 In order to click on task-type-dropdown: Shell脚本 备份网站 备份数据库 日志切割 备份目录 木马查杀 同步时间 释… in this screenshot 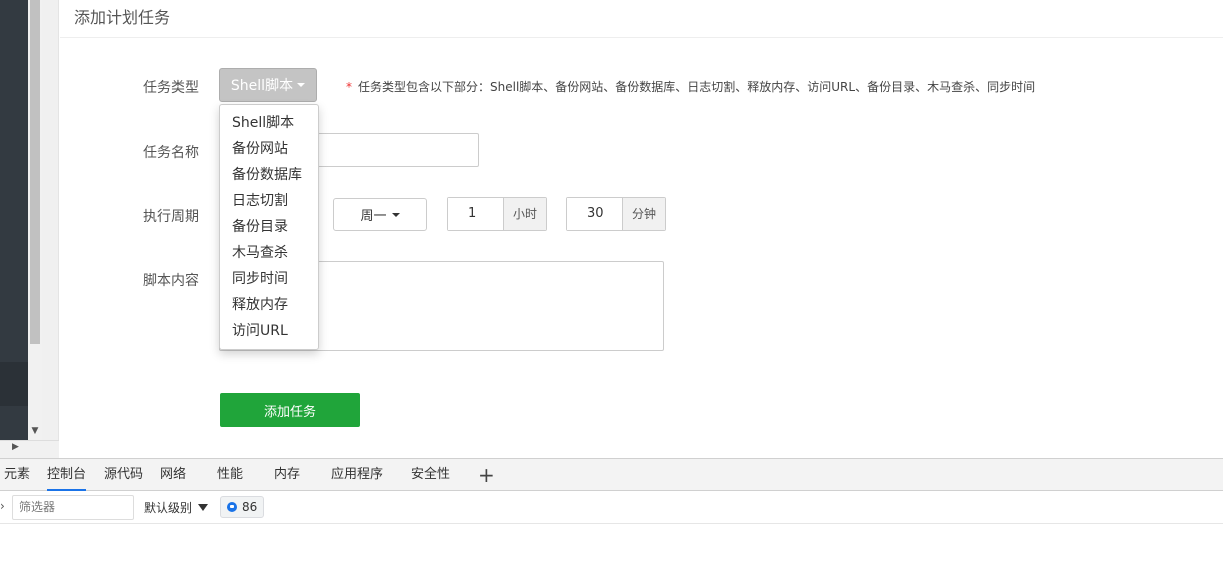, I will do `click(269, 227)`.